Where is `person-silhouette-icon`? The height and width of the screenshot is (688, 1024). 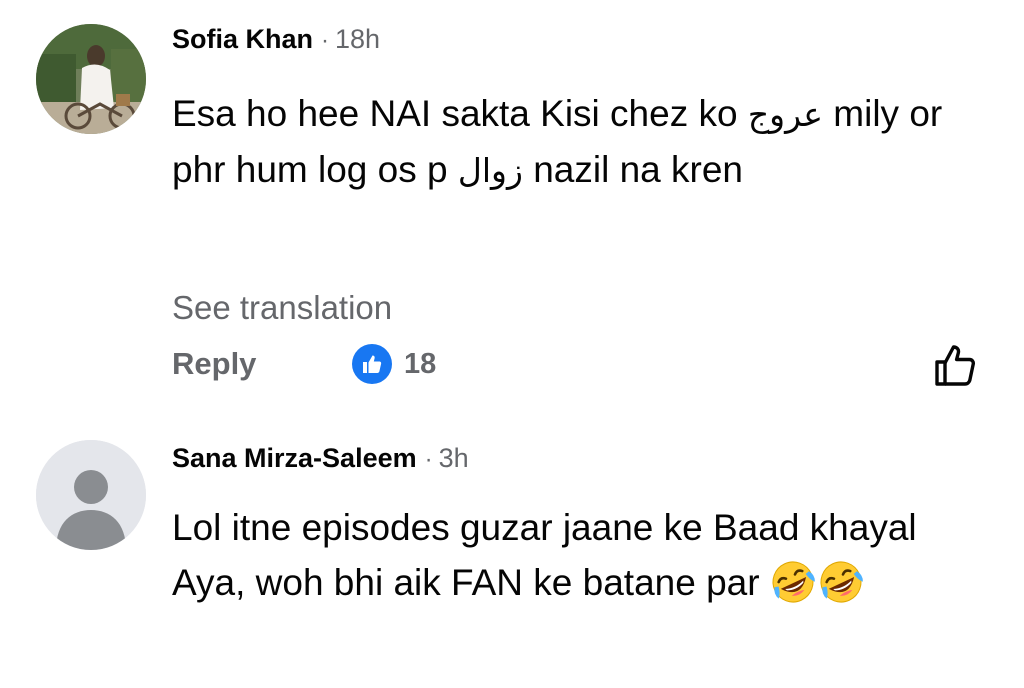 person-silhouette-icon is located at coordinates (91, 495).